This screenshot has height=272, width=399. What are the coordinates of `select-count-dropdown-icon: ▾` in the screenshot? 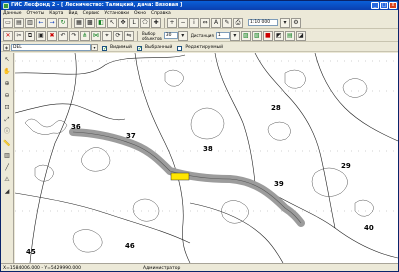 It's located at (182, 35).